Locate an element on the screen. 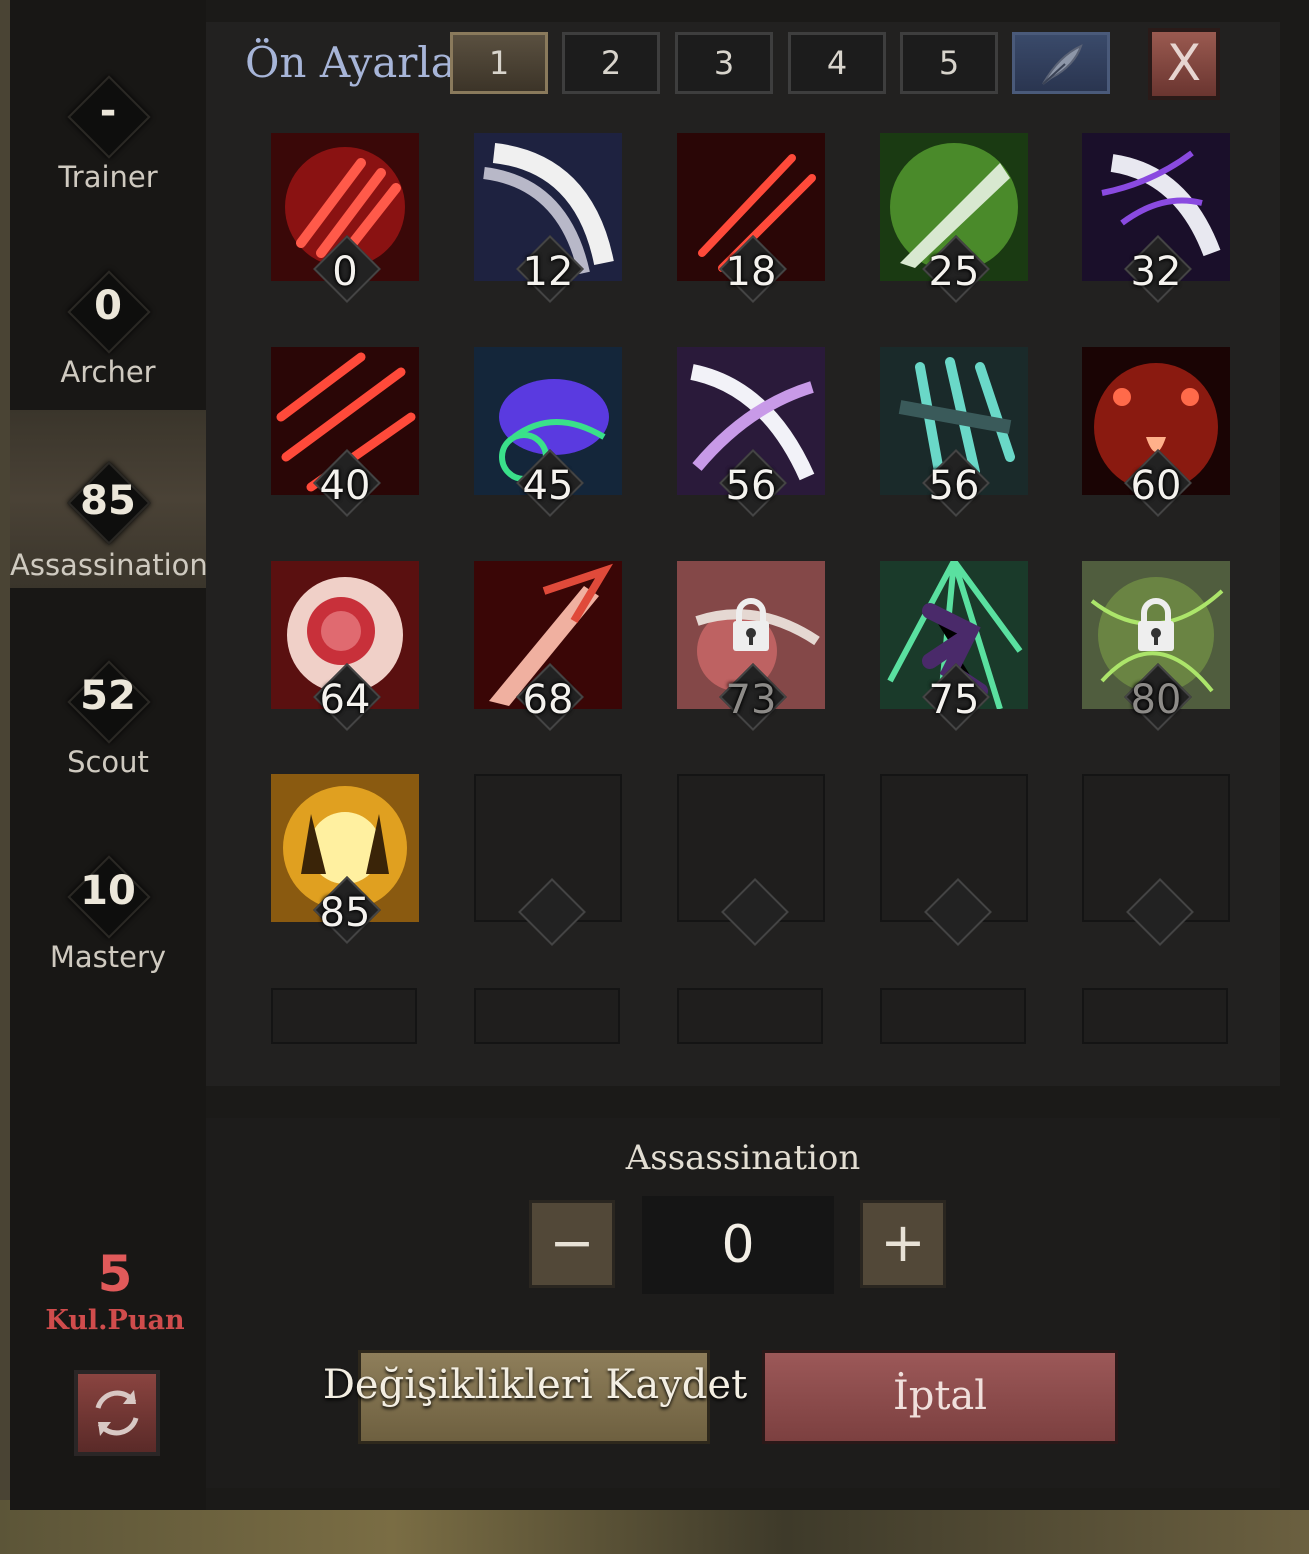 The height and width of the screenshot is (1554, 1309). available-points-value: 5 is located at coordinates (115, 1274).